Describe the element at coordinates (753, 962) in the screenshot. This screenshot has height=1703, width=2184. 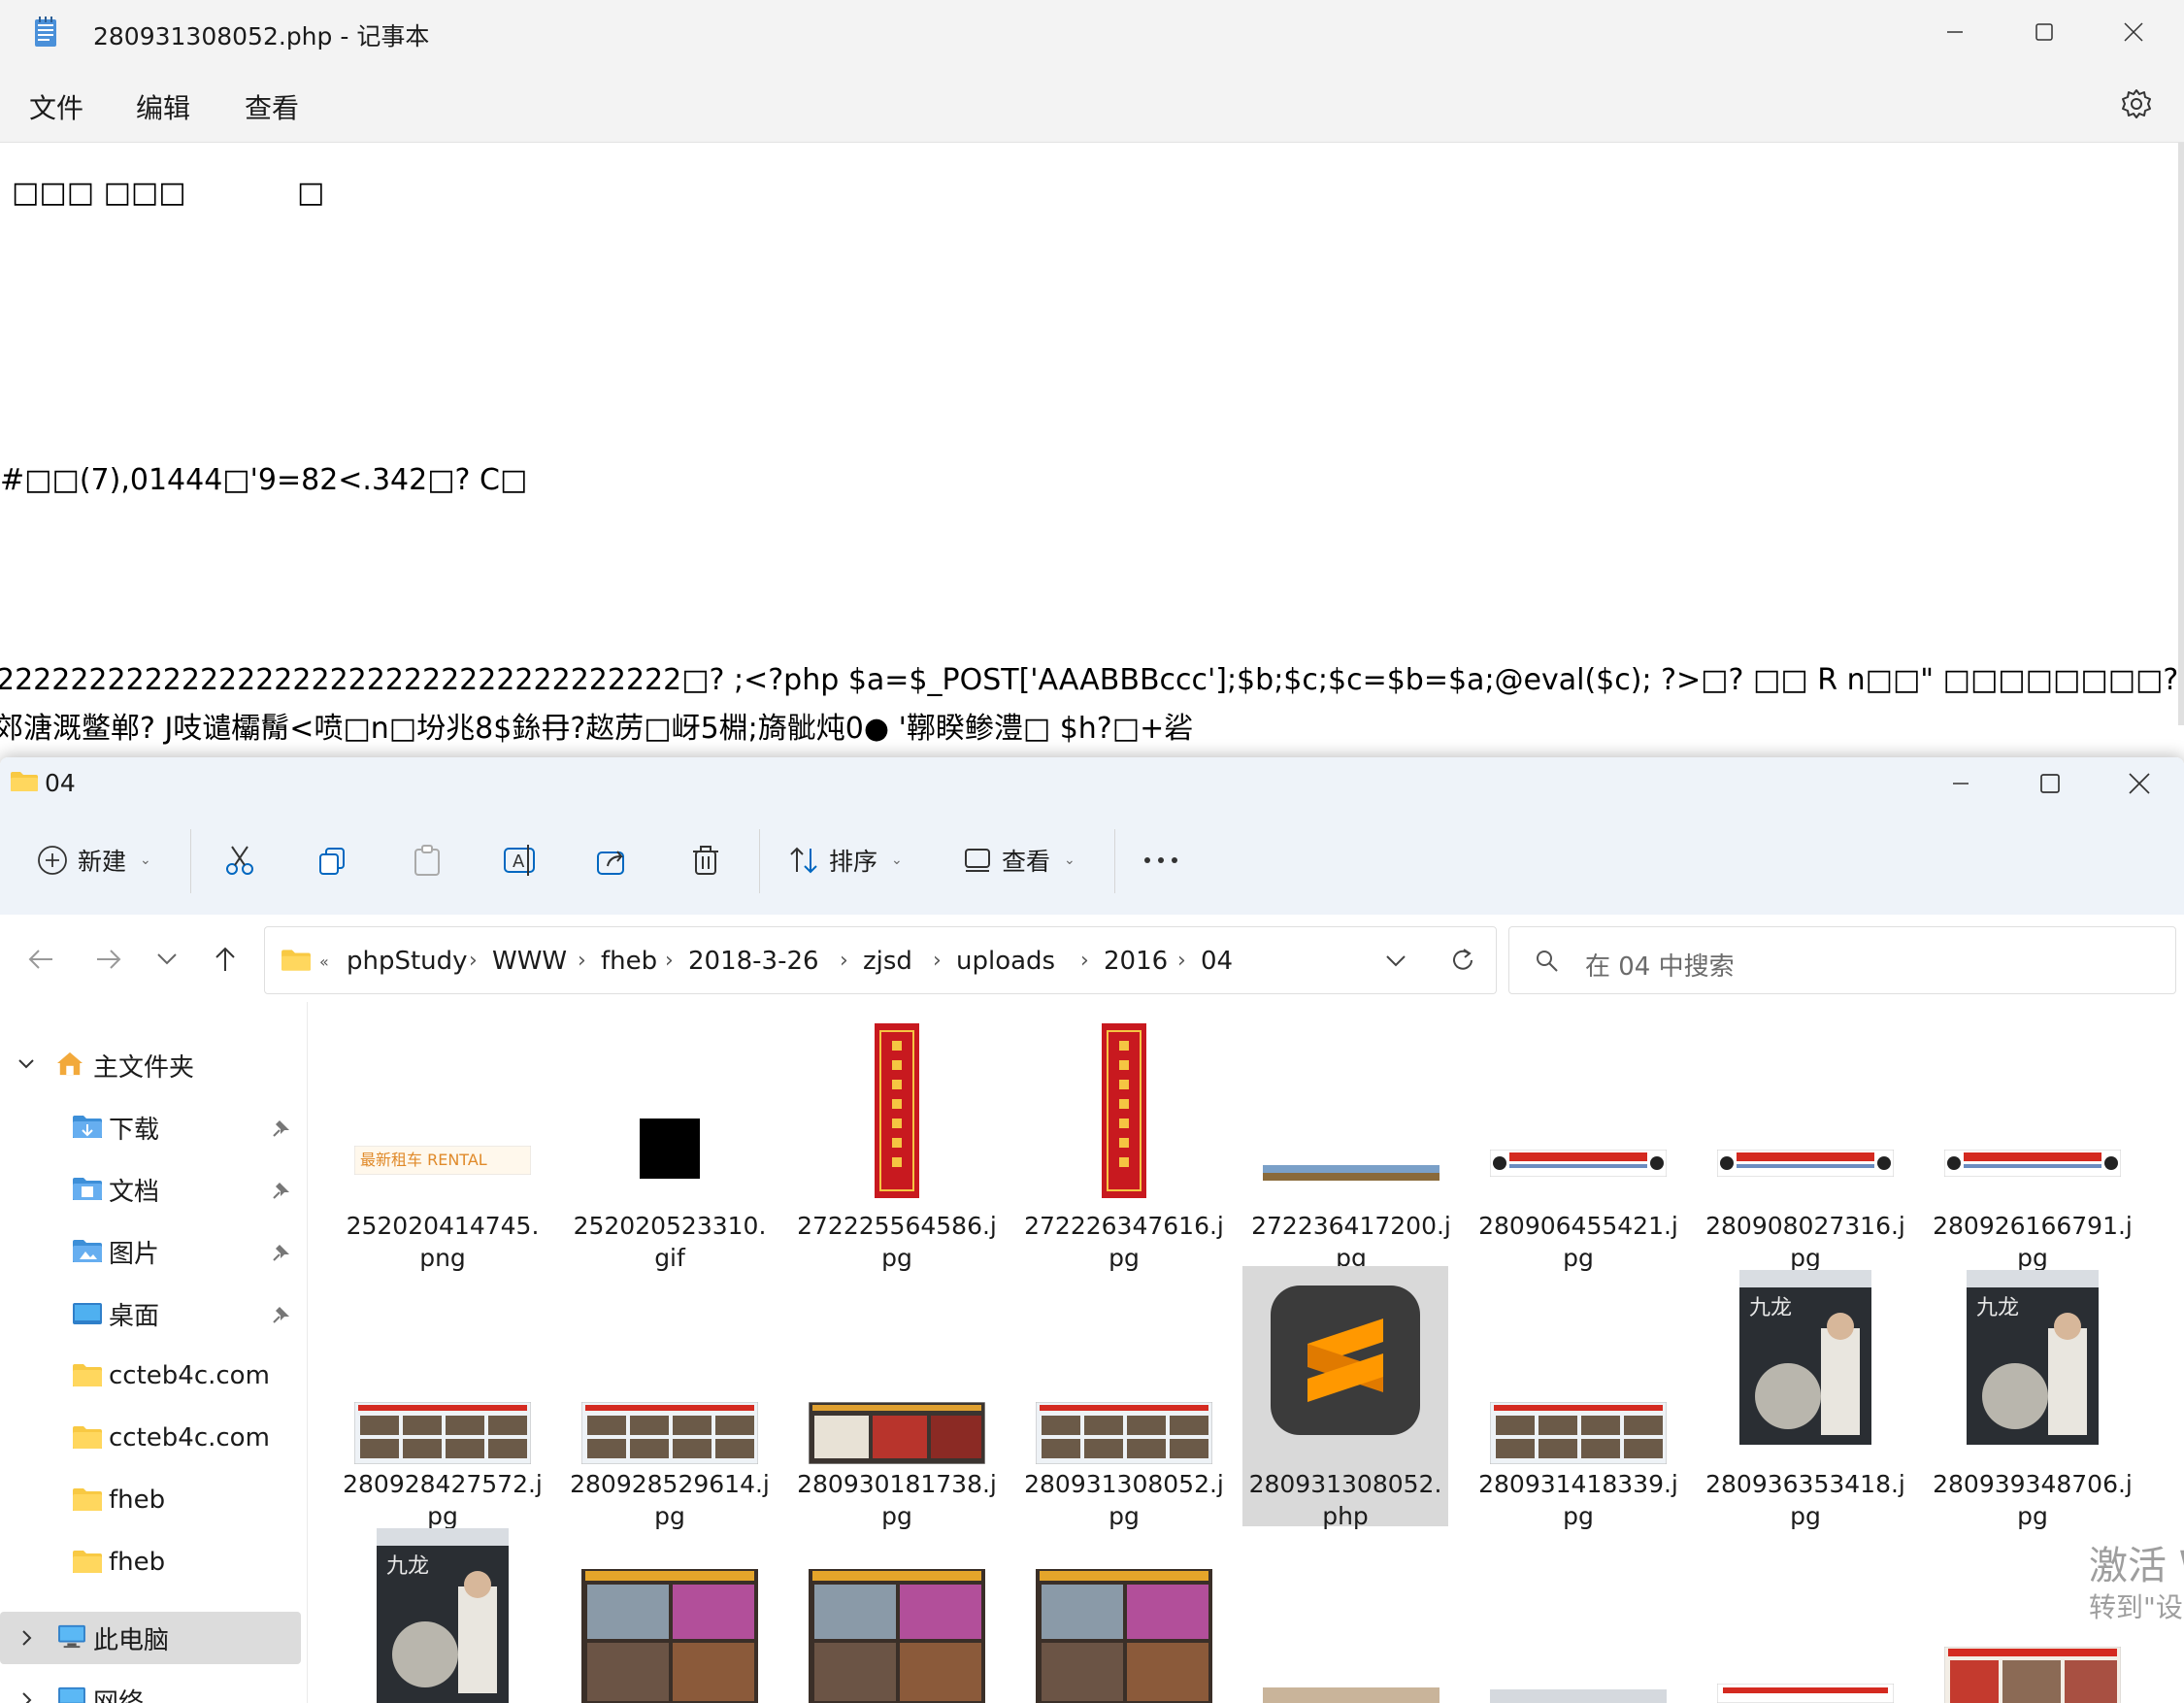
I see `breadcrumb-date: 2018-3-26` at that location.